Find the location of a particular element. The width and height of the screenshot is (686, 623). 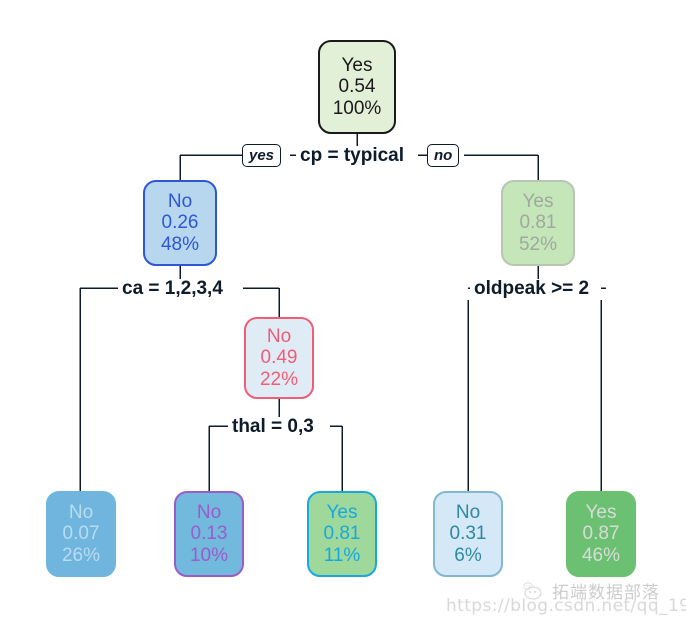

node-probability: 0.26 is located at coordinates (180, 223).